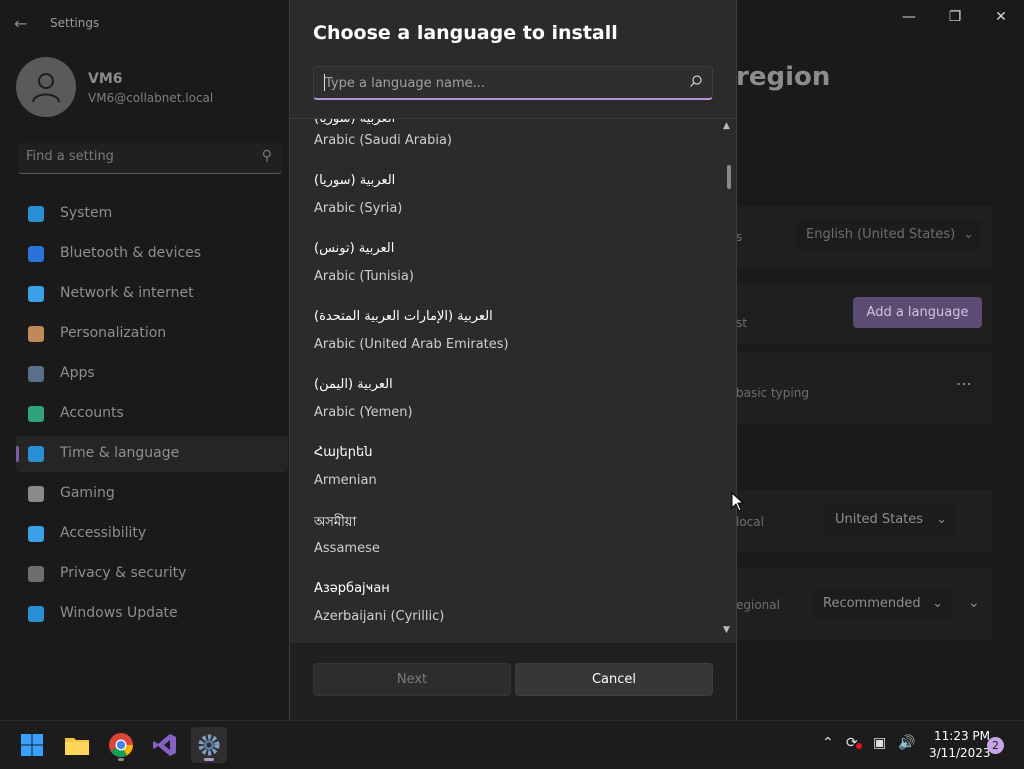 Image resolution: width=1024 pixels, height=769 pixels. I want to click on language-english-name: Arabic (Syria), so click(358, 208).